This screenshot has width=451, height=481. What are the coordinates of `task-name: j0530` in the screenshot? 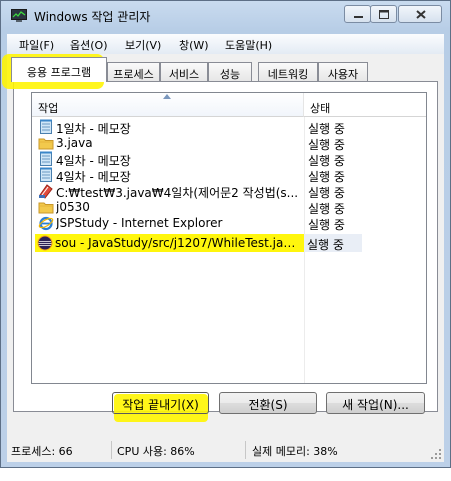 It's located at (73, 207).